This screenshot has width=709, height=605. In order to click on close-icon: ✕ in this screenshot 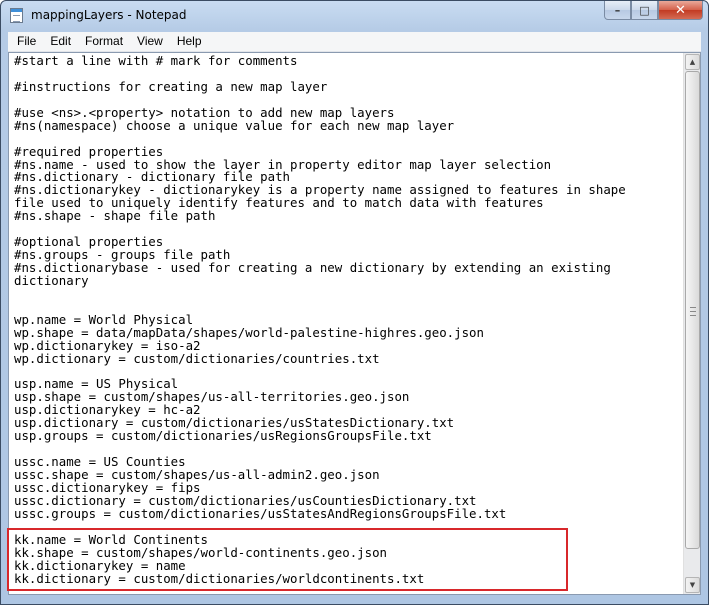, I will do `click(680, 10)`.